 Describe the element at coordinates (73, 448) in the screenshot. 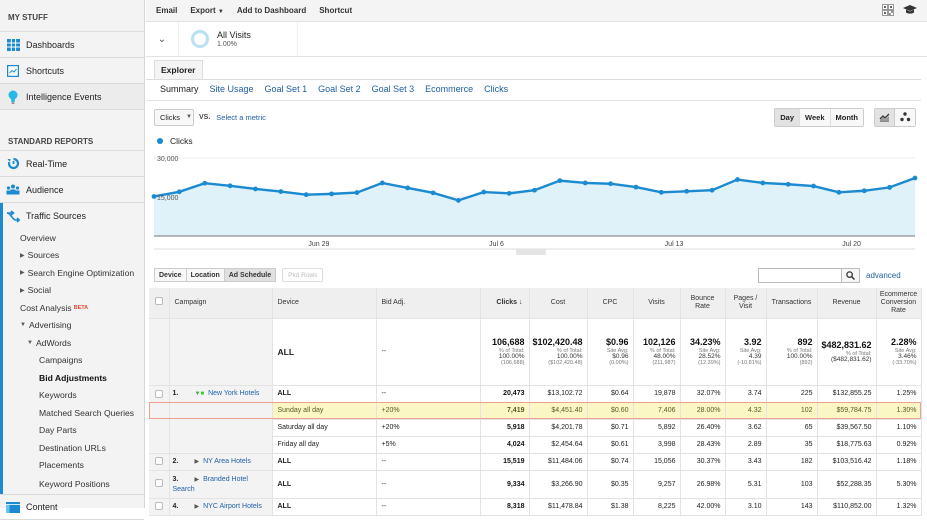

I see `sidebar-link-destination-urls: Destination URLs` at that location.